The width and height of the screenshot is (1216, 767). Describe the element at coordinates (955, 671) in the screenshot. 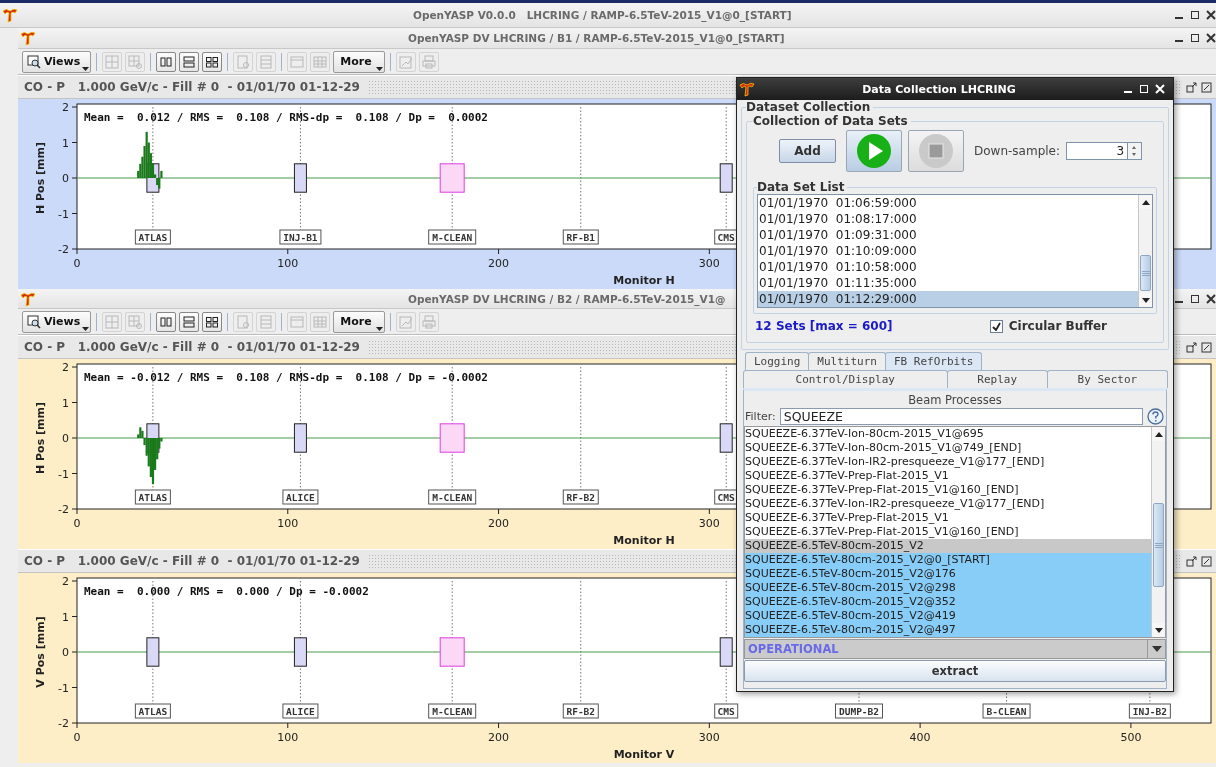

I see `extract-button: extract` at that location.